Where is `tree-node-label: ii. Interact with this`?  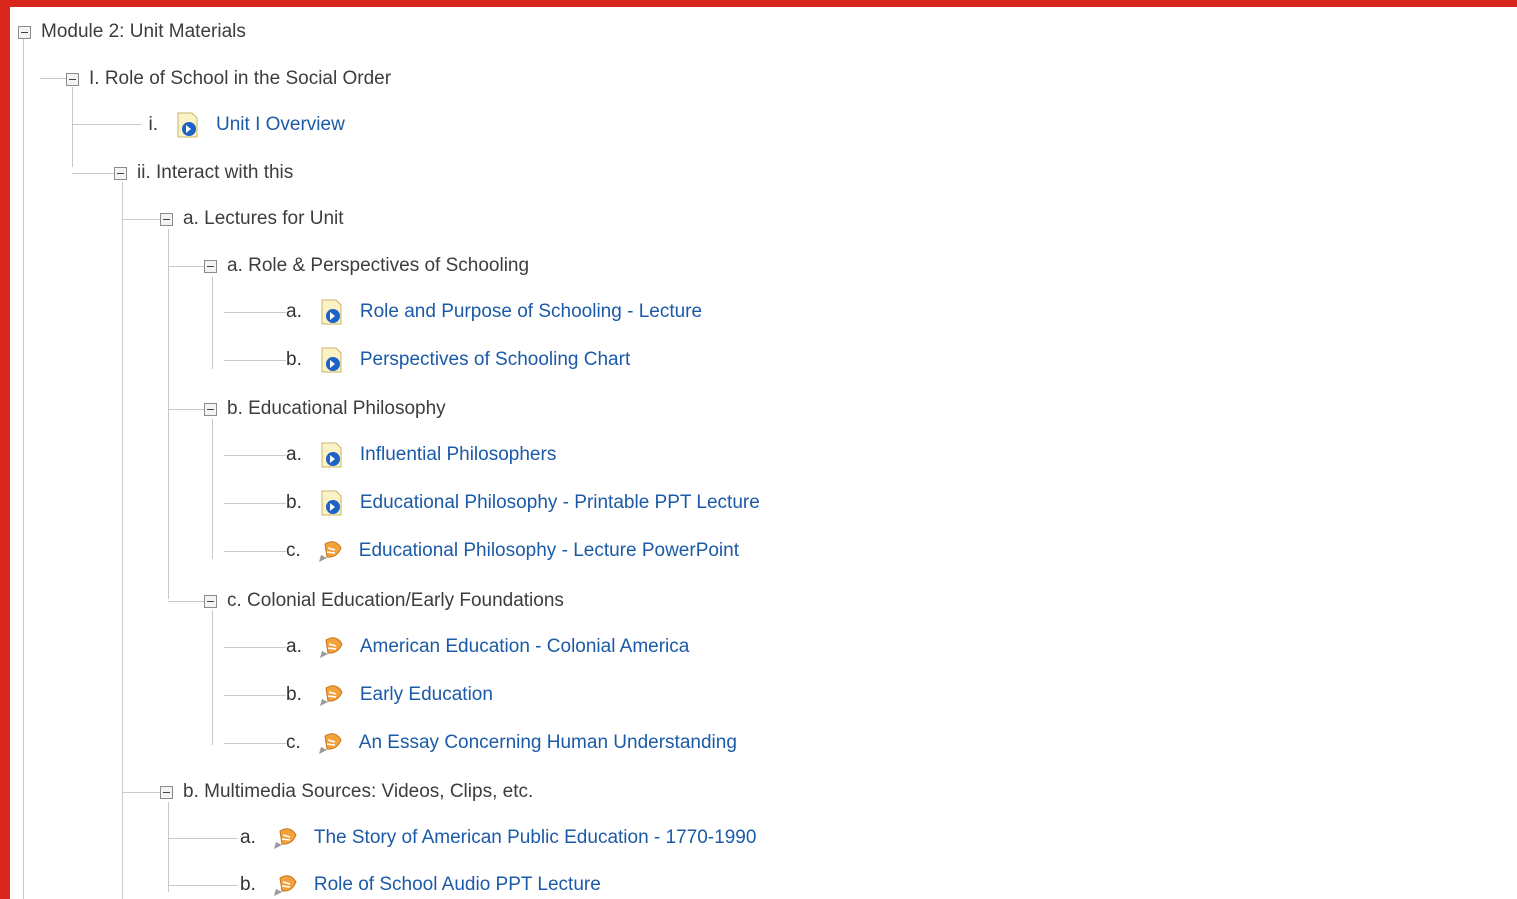
tree-node-label: ii. Interact with this is located at coordinates (215, 172).